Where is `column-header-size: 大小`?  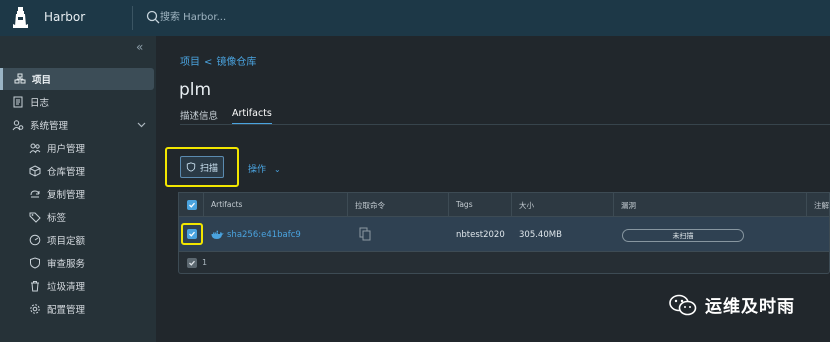
column-header-size: 大小 is located at coordinates (526, 205).